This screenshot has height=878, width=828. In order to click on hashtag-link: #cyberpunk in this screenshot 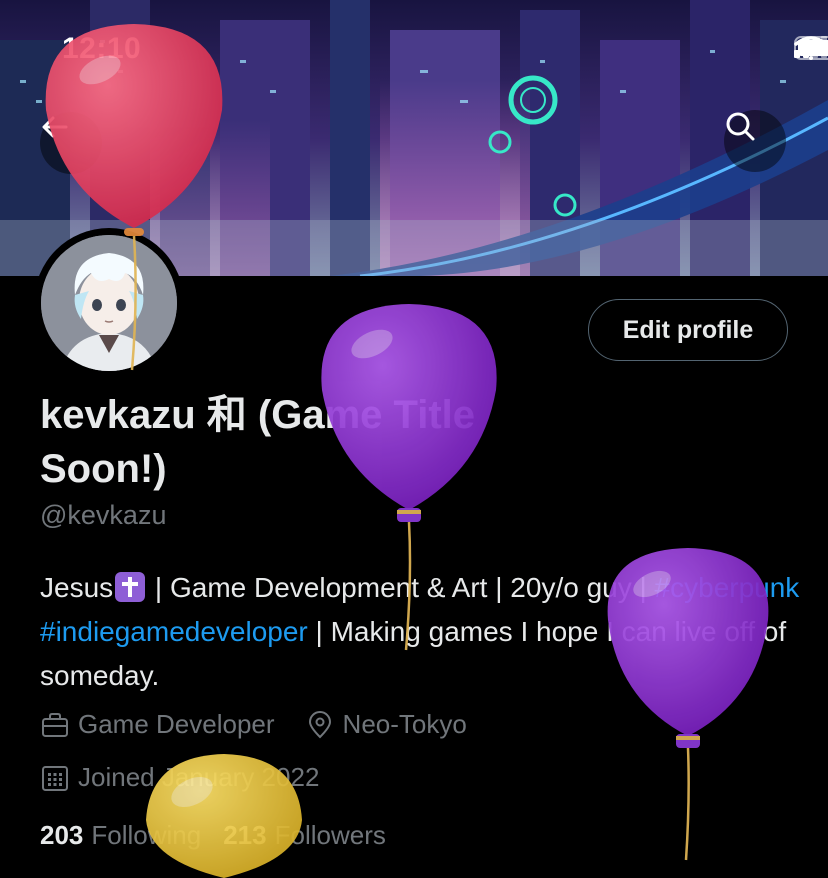, I will do `click(727, 587)`.